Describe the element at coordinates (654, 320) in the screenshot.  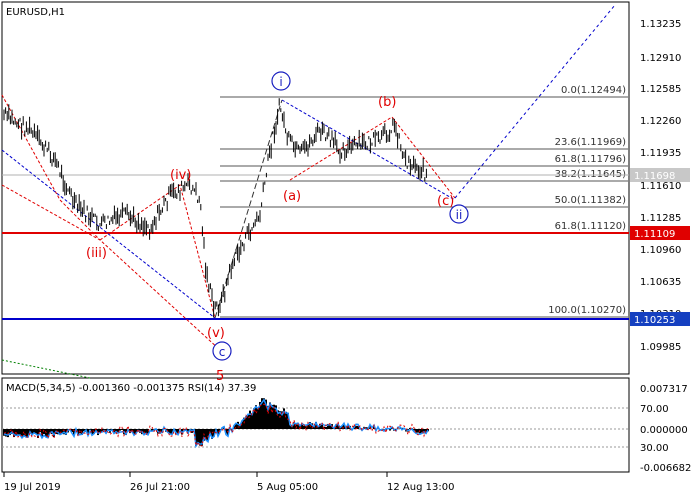
I see `svg-text: 1.10253` at that location.